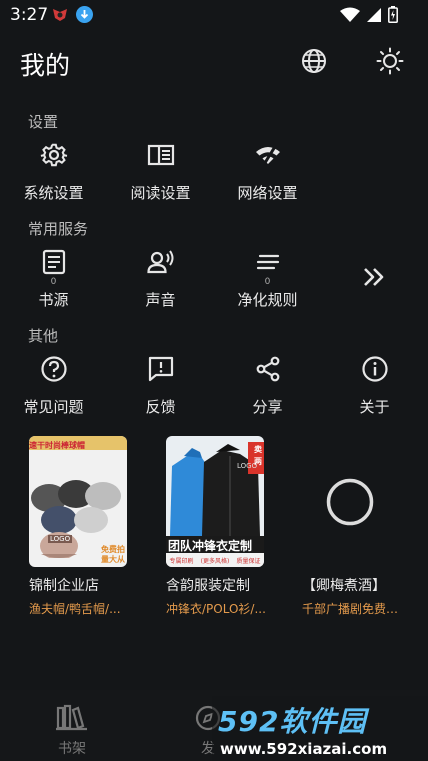 The image size is (428, 761). Describe the element at coordinates (258, 449) in the screenshot. I see `ad-image-corner-1: 卖` at that location.